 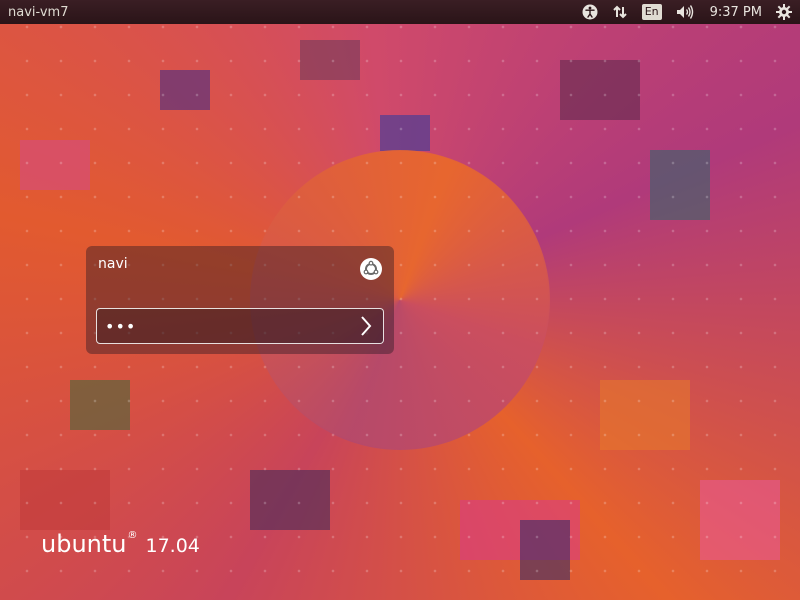 I want to click on indicator-area: En 9:37 PM, so click(x=684, y=12).